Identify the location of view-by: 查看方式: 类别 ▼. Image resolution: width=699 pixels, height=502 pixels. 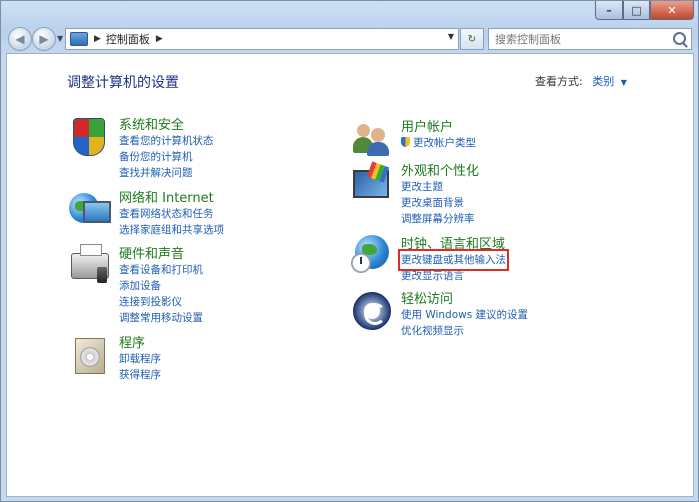
(581, 81).